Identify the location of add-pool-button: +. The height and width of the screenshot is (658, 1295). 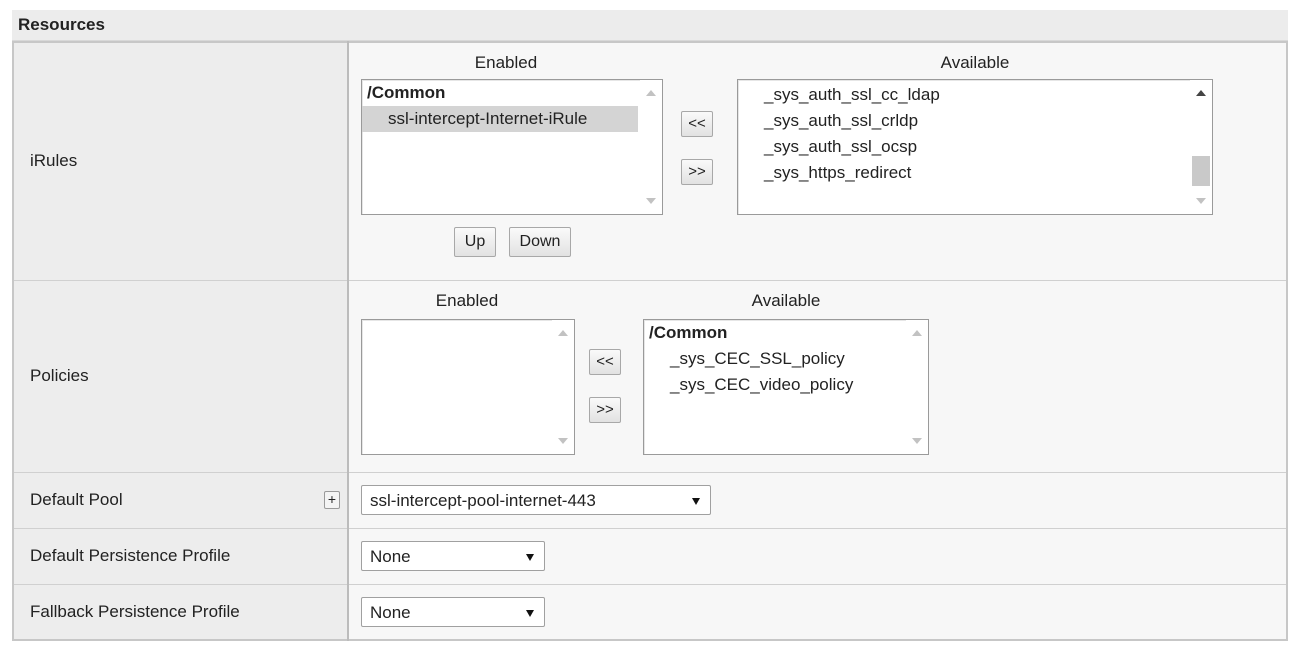
(332, 500).